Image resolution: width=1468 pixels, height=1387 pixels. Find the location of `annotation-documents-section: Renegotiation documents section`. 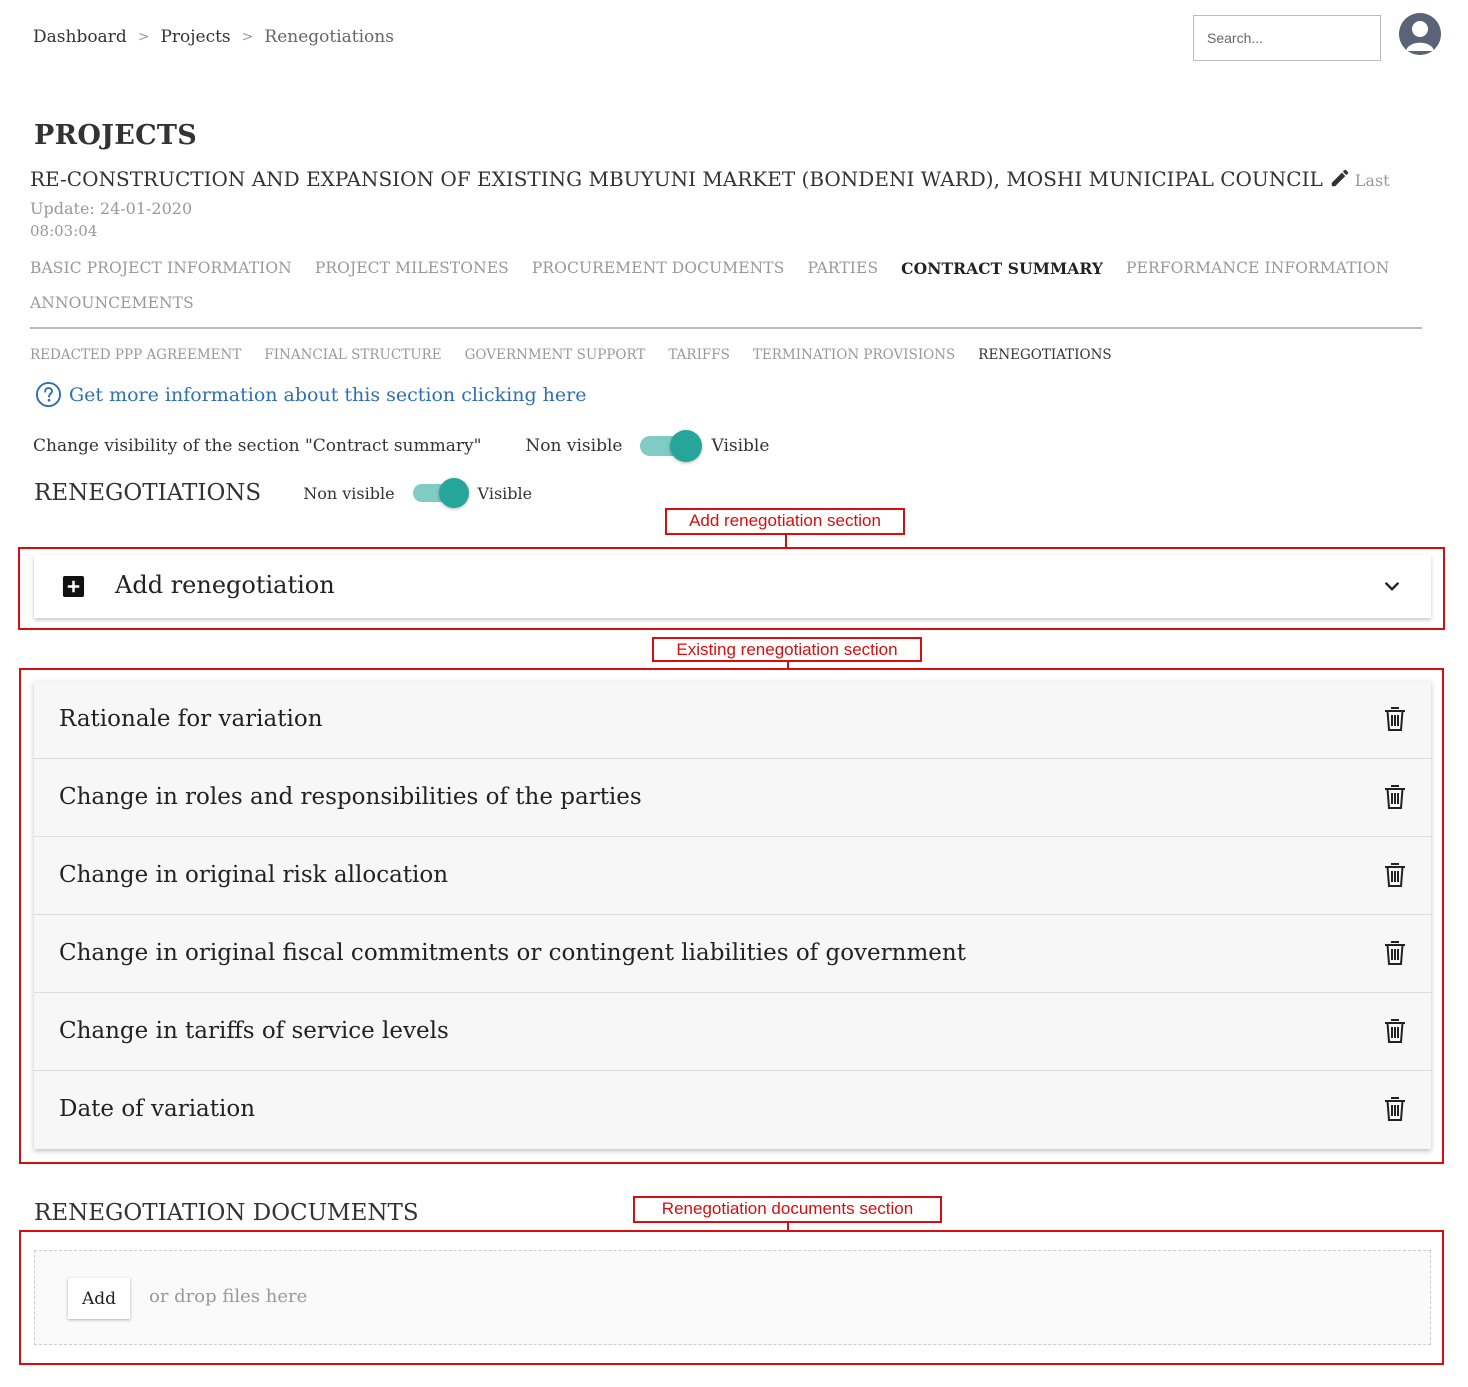

annotation-documents-section: Renegotiation documents section is located at coordinates (787, 1209).